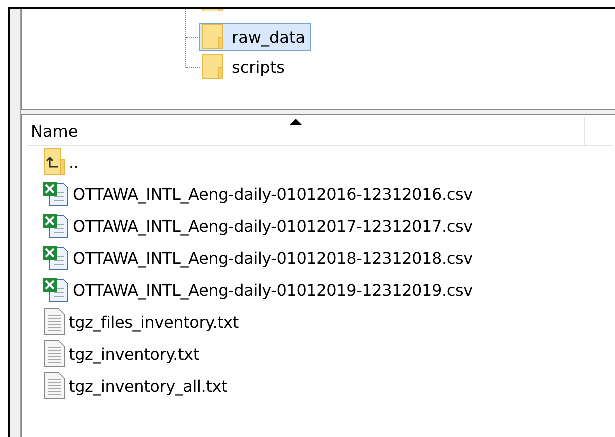  Describe the element at coordinates (273, 194) in the screenshot. I see `file-name: OTTAWA_INTL_Aeng-daily-01012016-12312016.csv` at that location.